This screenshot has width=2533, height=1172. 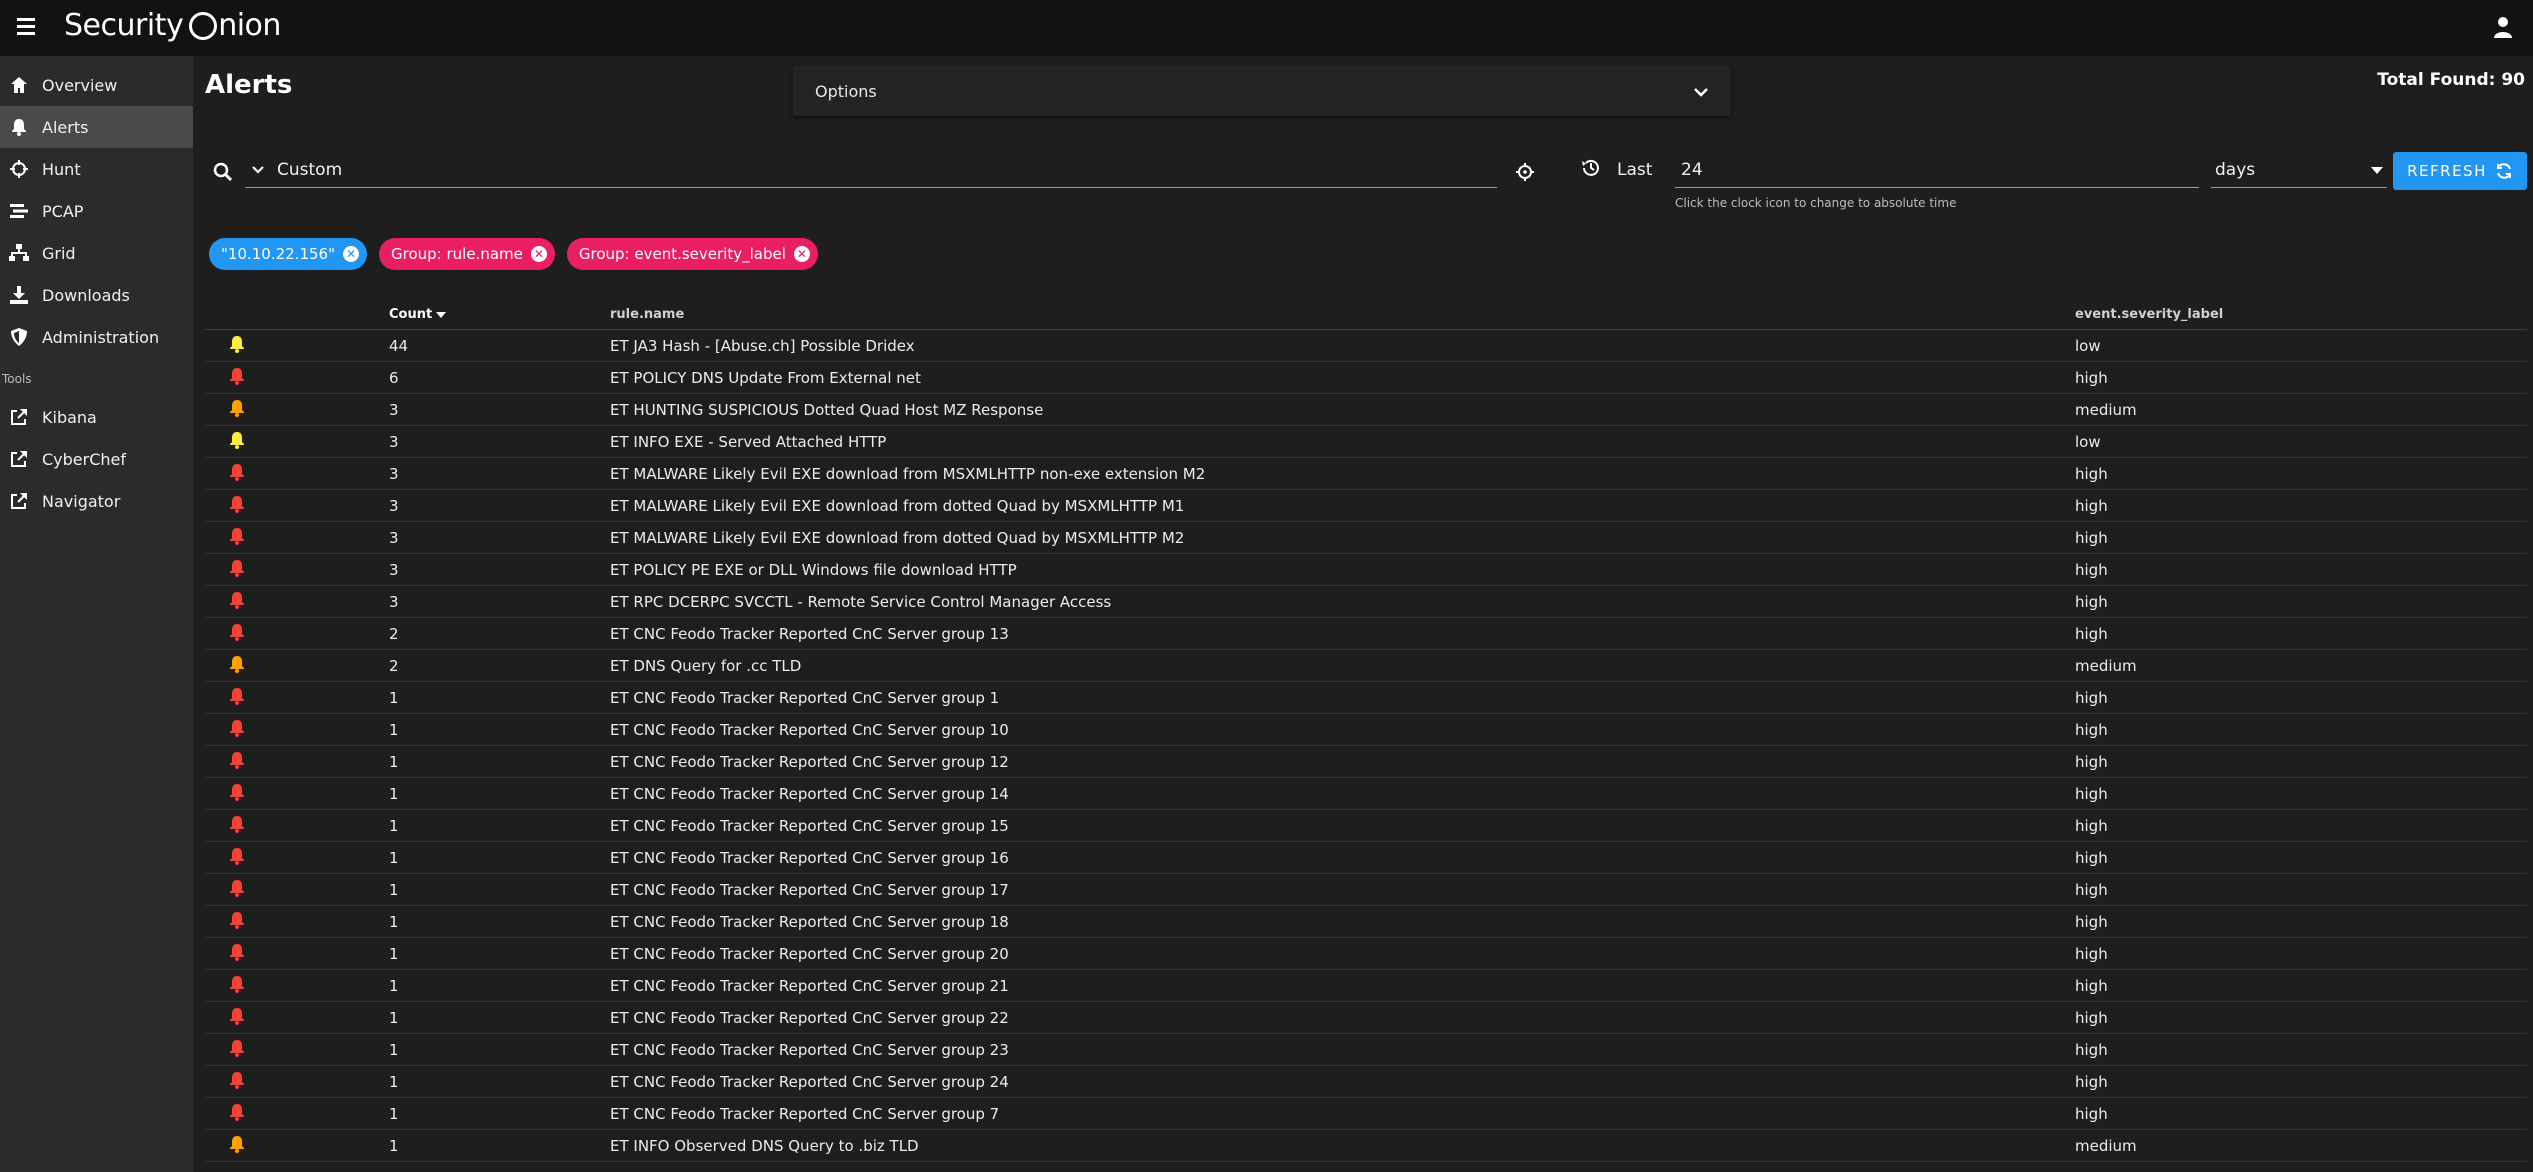 I want to click on column-header-severity: event.severity_label, so click(x=2301, y=314).